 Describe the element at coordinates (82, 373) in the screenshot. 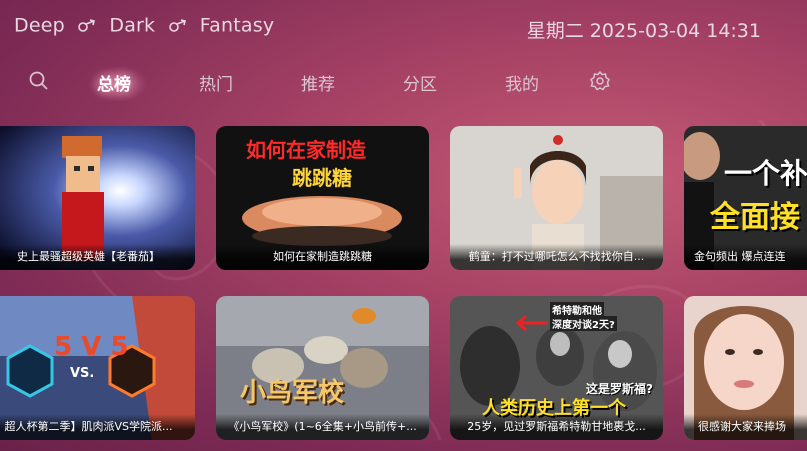

I see `thumbnail-overlay-text: VS.` at that location.